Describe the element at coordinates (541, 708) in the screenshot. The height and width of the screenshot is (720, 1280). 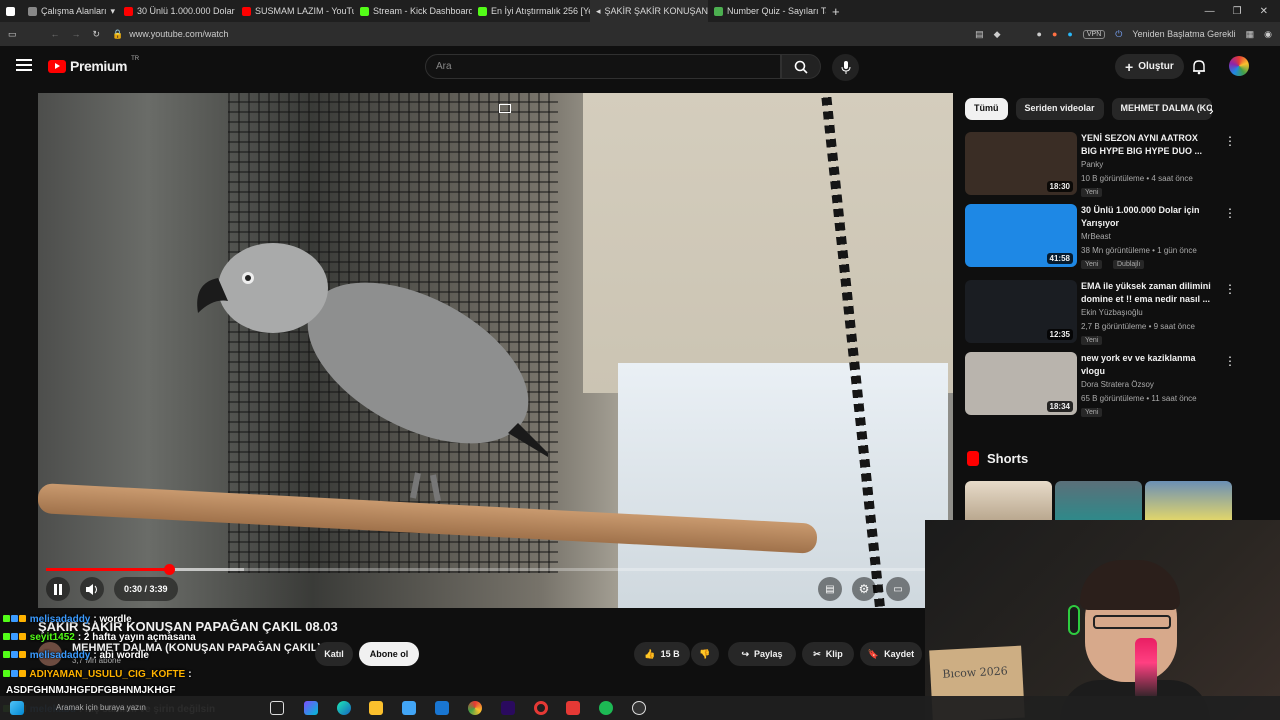
I see `opera-icon` at that location.